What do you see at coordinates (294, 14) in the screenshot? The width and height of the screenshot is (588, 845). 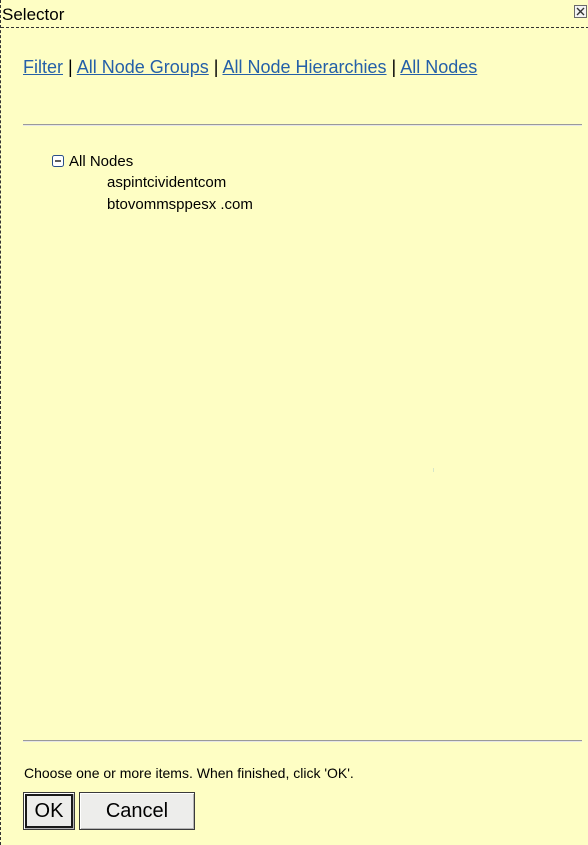 I see `title-bar: Selector` at bounding box center [294, 14].